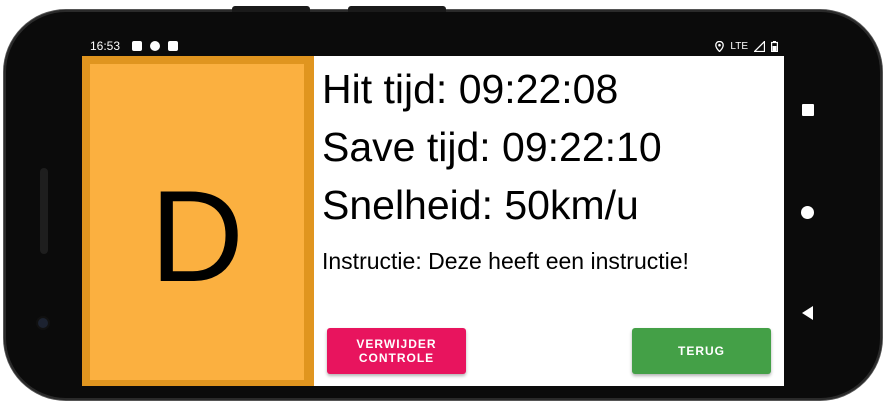 The image size is (885, 403). I want to click on volume-button, so click(271, 9).